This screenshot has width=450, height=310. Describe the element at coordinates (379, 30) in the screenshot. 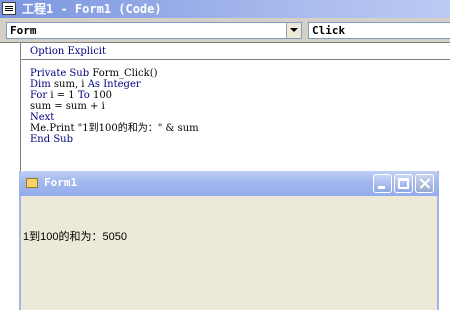

I see `procedure-combo: Click` at that location.